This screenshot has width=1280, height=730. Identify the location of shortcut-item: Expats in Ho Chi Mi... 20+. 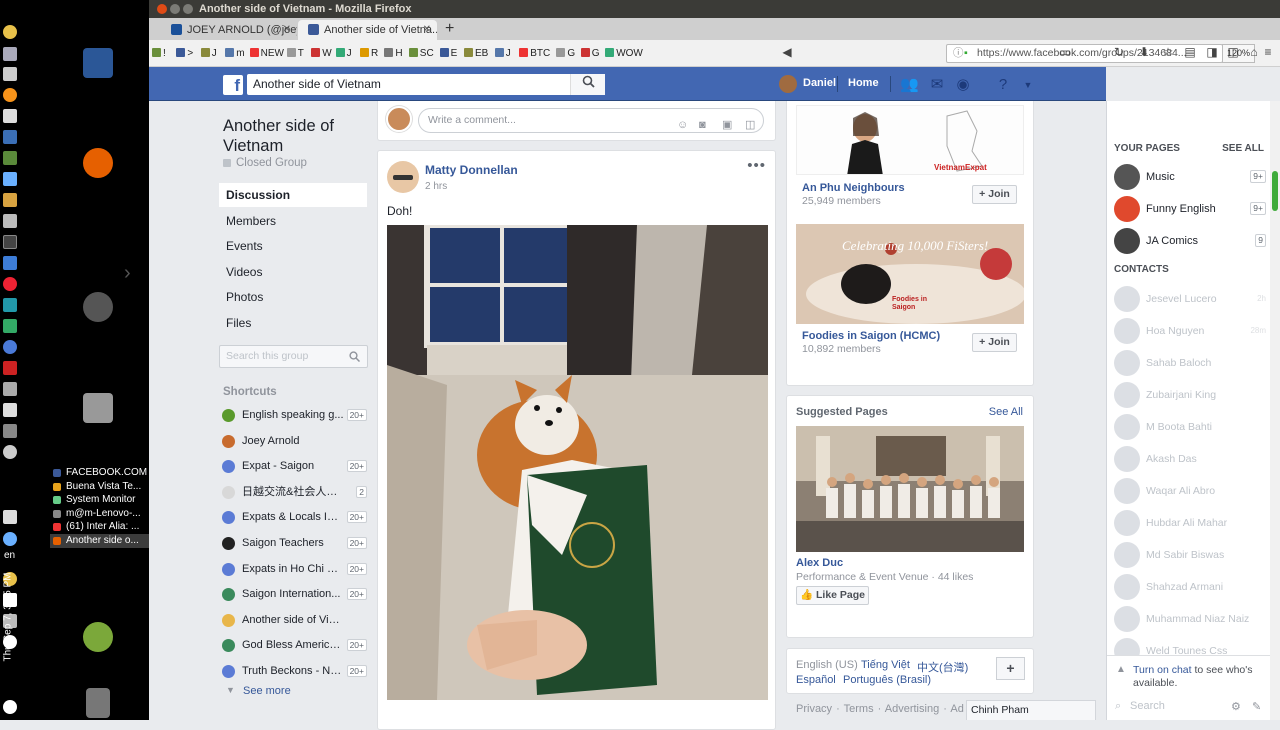
(294, 569).